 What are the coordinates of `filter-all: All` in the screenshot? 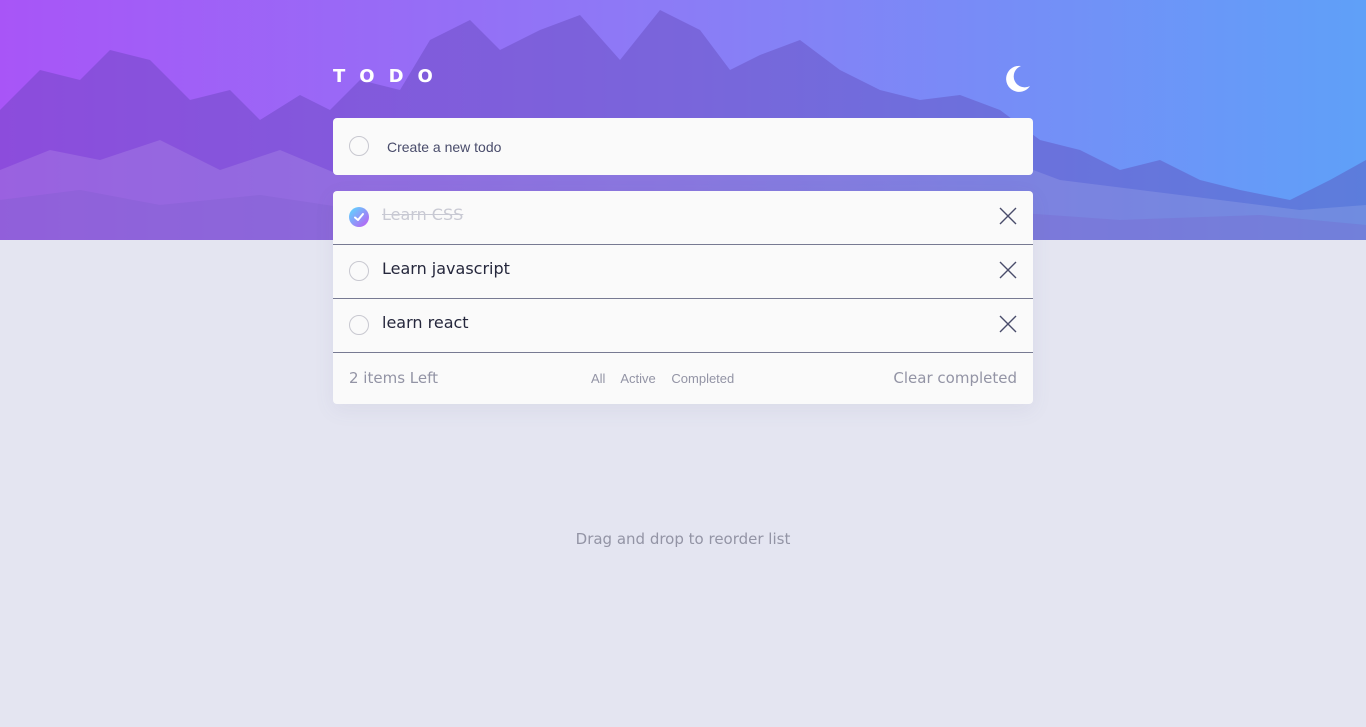 It's located at (598, 378).